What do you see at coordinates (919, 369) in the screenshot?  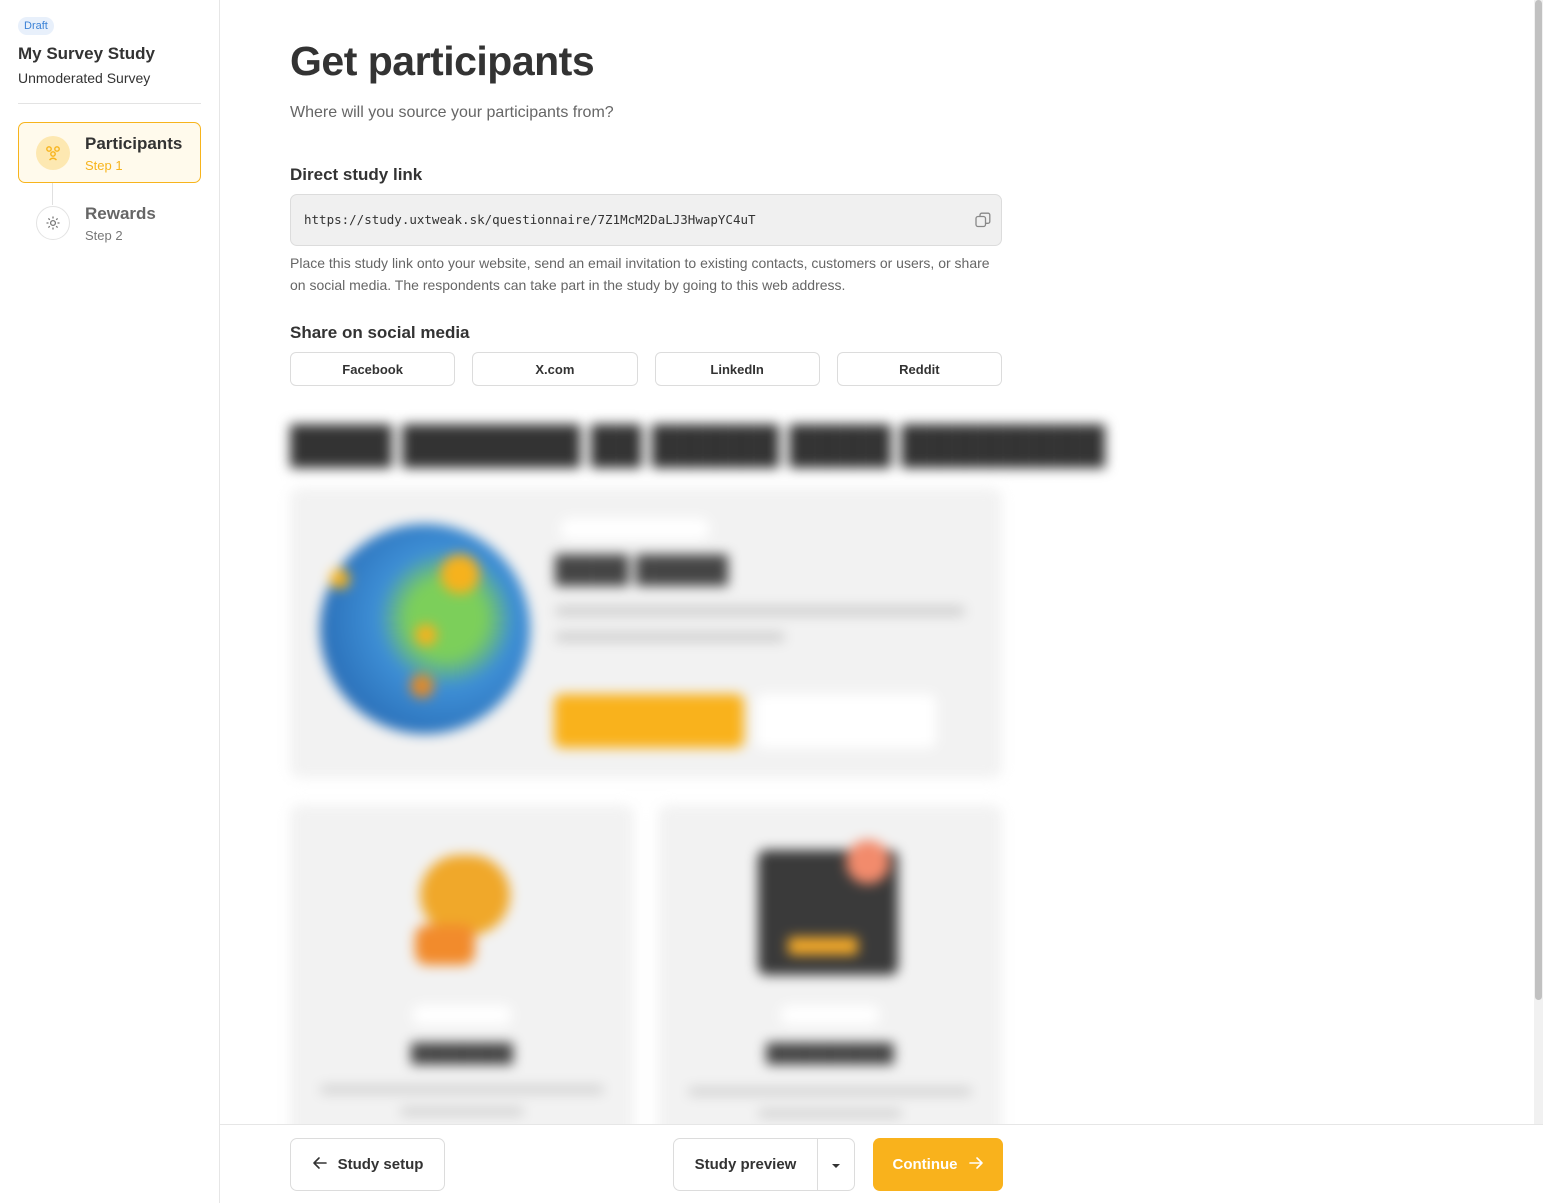 I see `share-reddit-button: Reddit` at bounding box center [919, 369].